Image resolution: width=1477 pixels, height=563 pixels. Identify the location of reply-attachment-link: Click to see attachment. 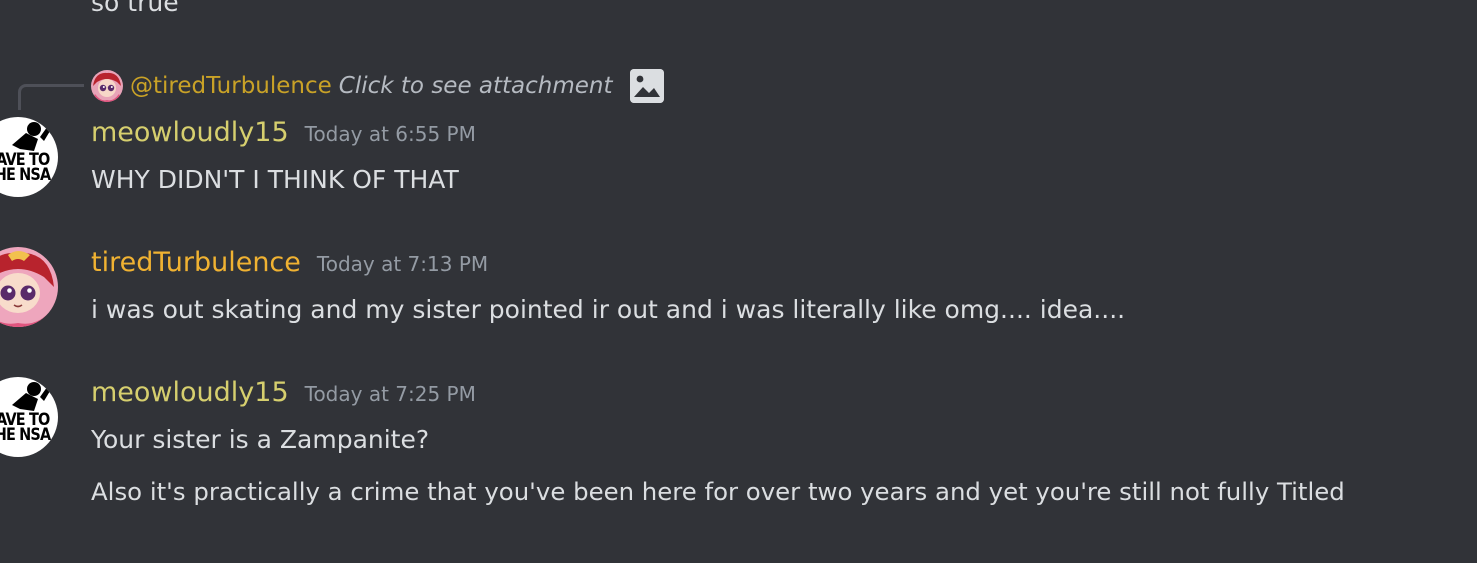
(476, 86).